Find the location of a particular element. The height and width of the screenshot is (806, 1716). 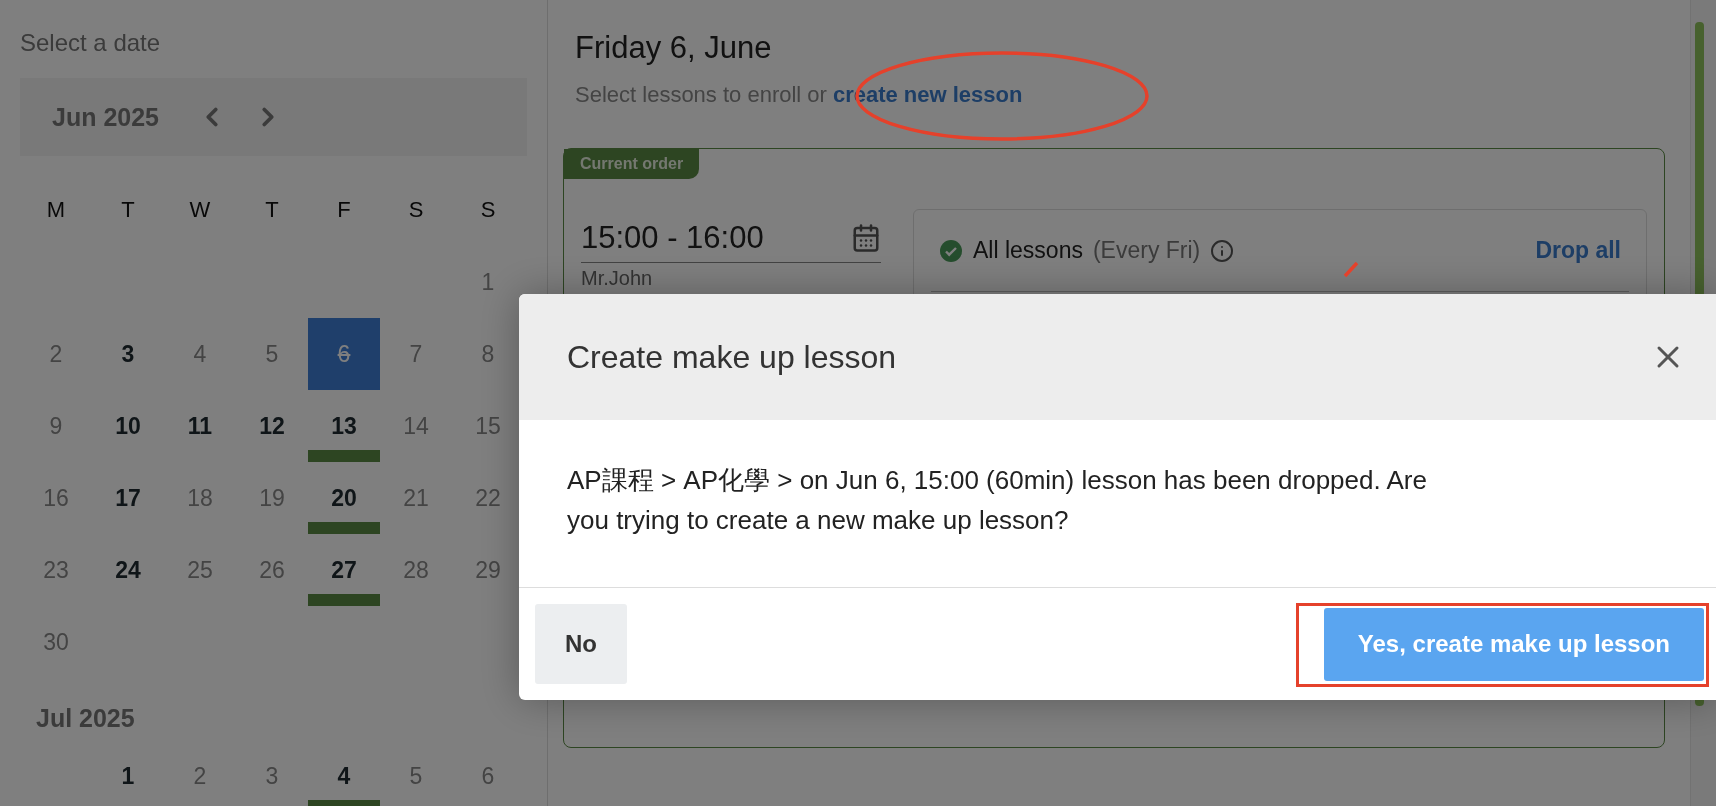

selected-day: 6 is located at coordinates (344, 354).